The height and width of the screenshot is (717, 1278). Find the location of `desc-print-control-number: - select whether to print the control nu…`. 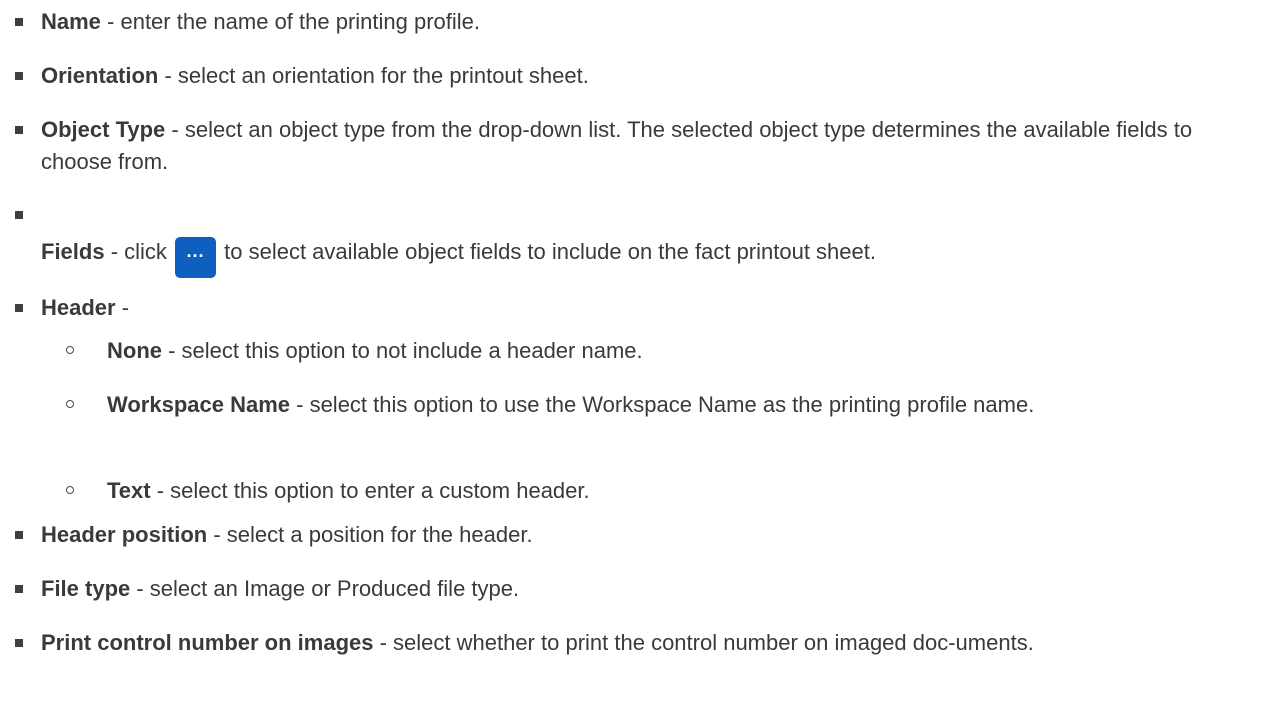

desc-print-control-number: - select whether to print the control nu… is located at coordinates (703, 642).